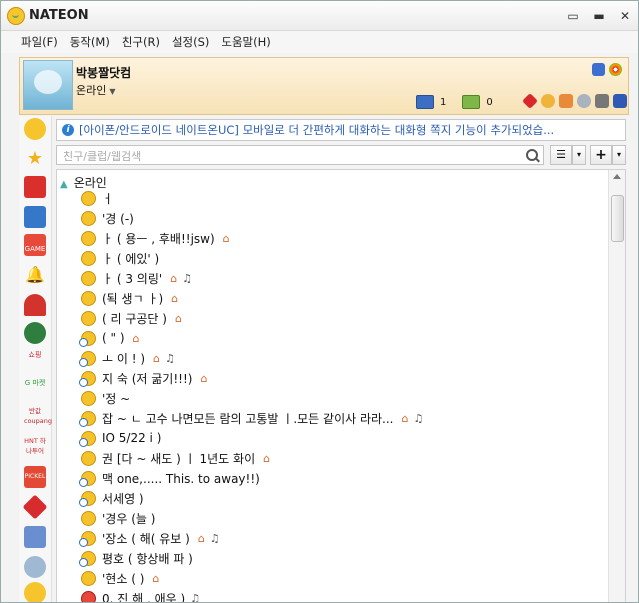  Describe the element at coordinates (35, 275) in the screenshot. I see `bell-icon: 🔔` at that location.